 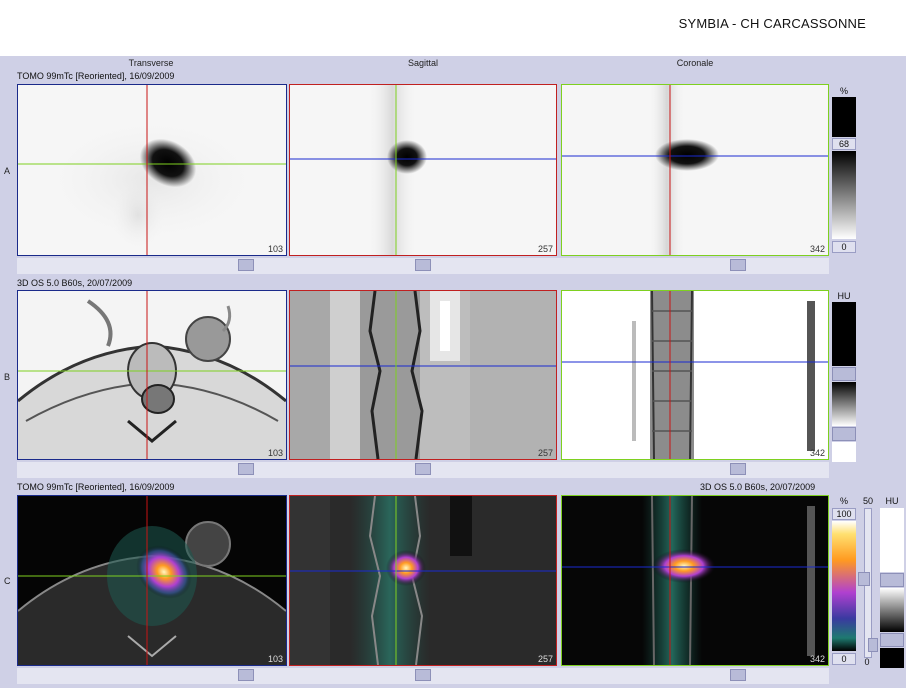 What do you see at coordinates (844, 659) in the screenshot?
I see `colorbar-min-c: 0` at bounding box center [844, 659].